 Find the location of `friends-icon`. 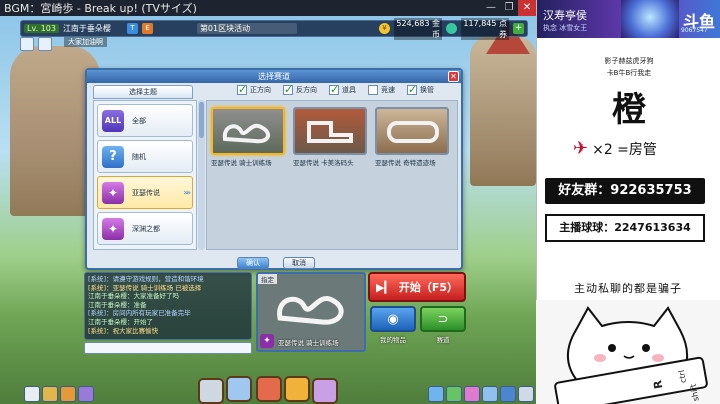

friends-icon is located at coordinates (86, 394).